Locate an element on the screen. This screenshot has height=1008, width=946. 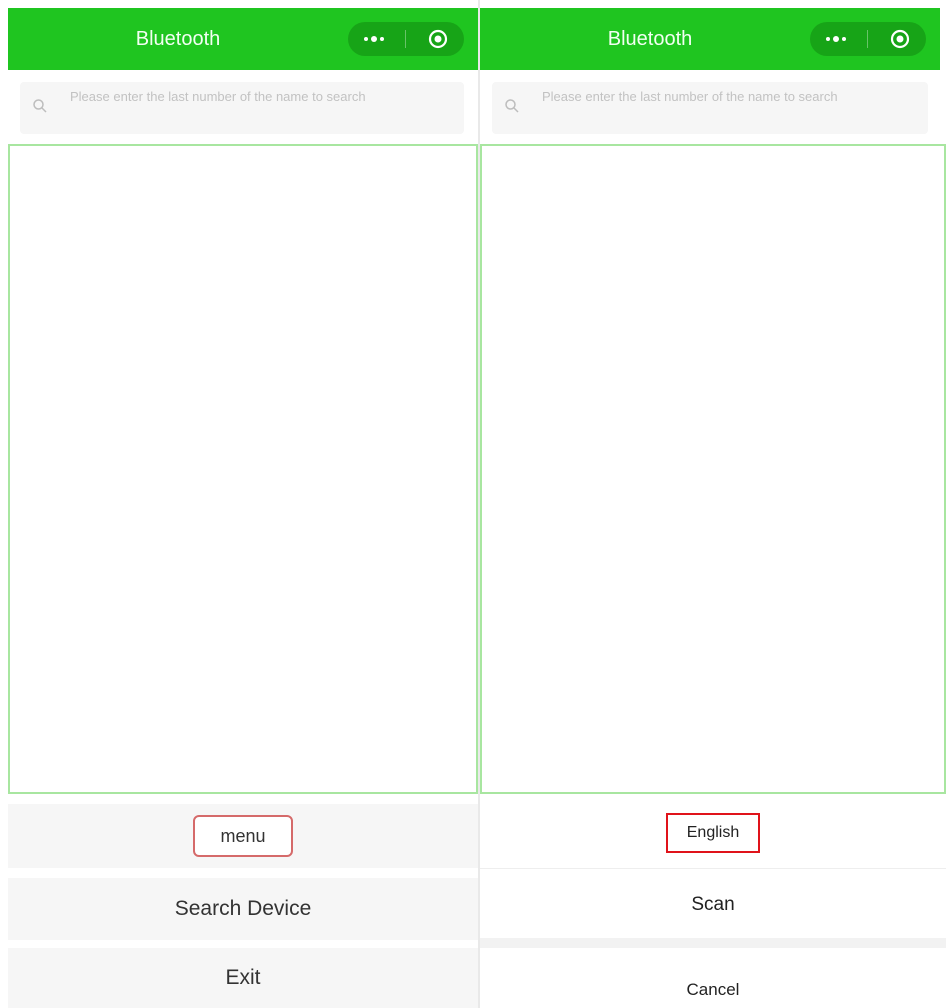
action-sheet-item-scan: Scan is located at coordinates (713, 905).